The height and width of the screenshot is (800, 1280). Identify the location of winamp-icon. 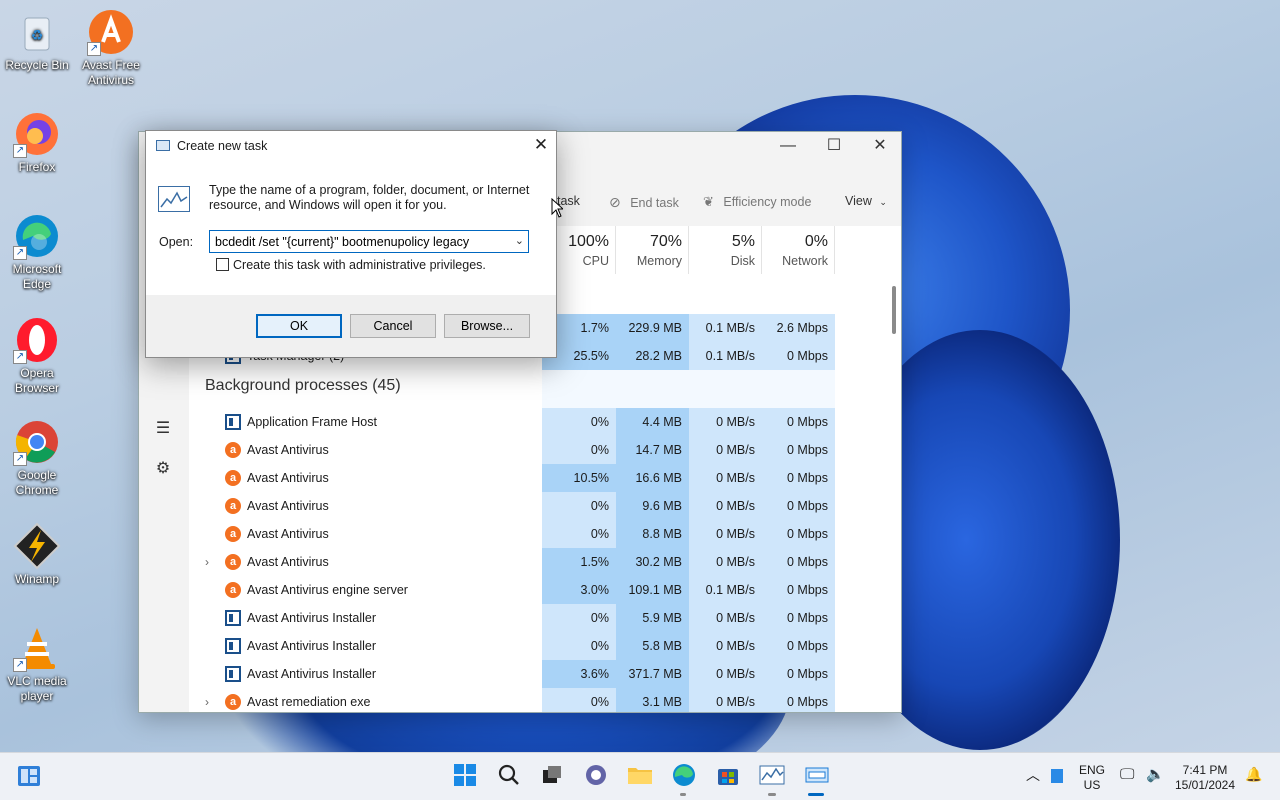
(37, 546).